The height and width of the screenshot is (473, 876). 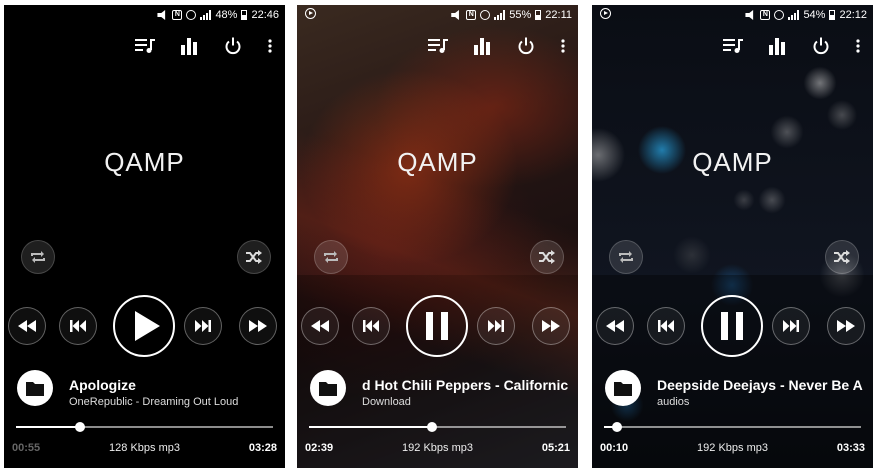 I want to click on track-title: d Hot Chili Peppers - Californic, so click(x=465, y=385).